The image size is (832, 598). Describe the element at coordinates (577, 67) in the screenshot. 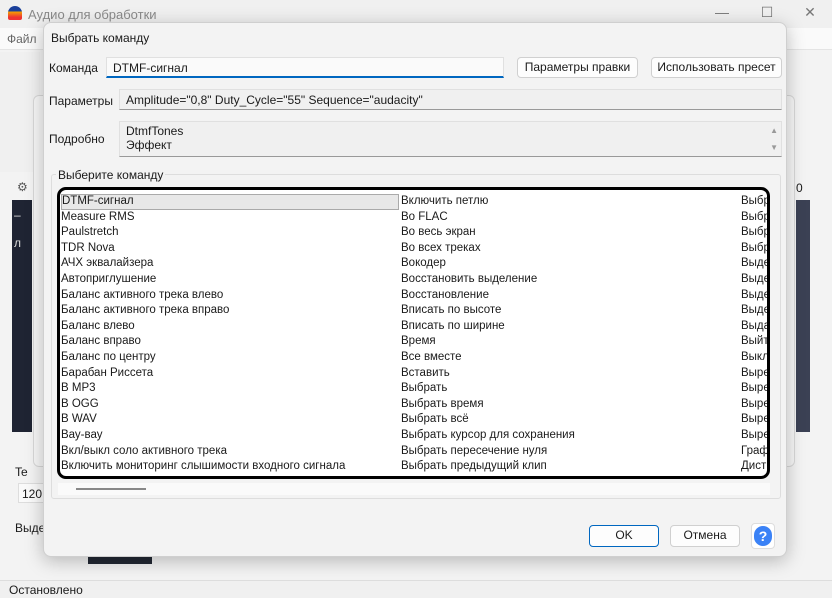

I see `edit-params-button: Параметры правки` at that location.